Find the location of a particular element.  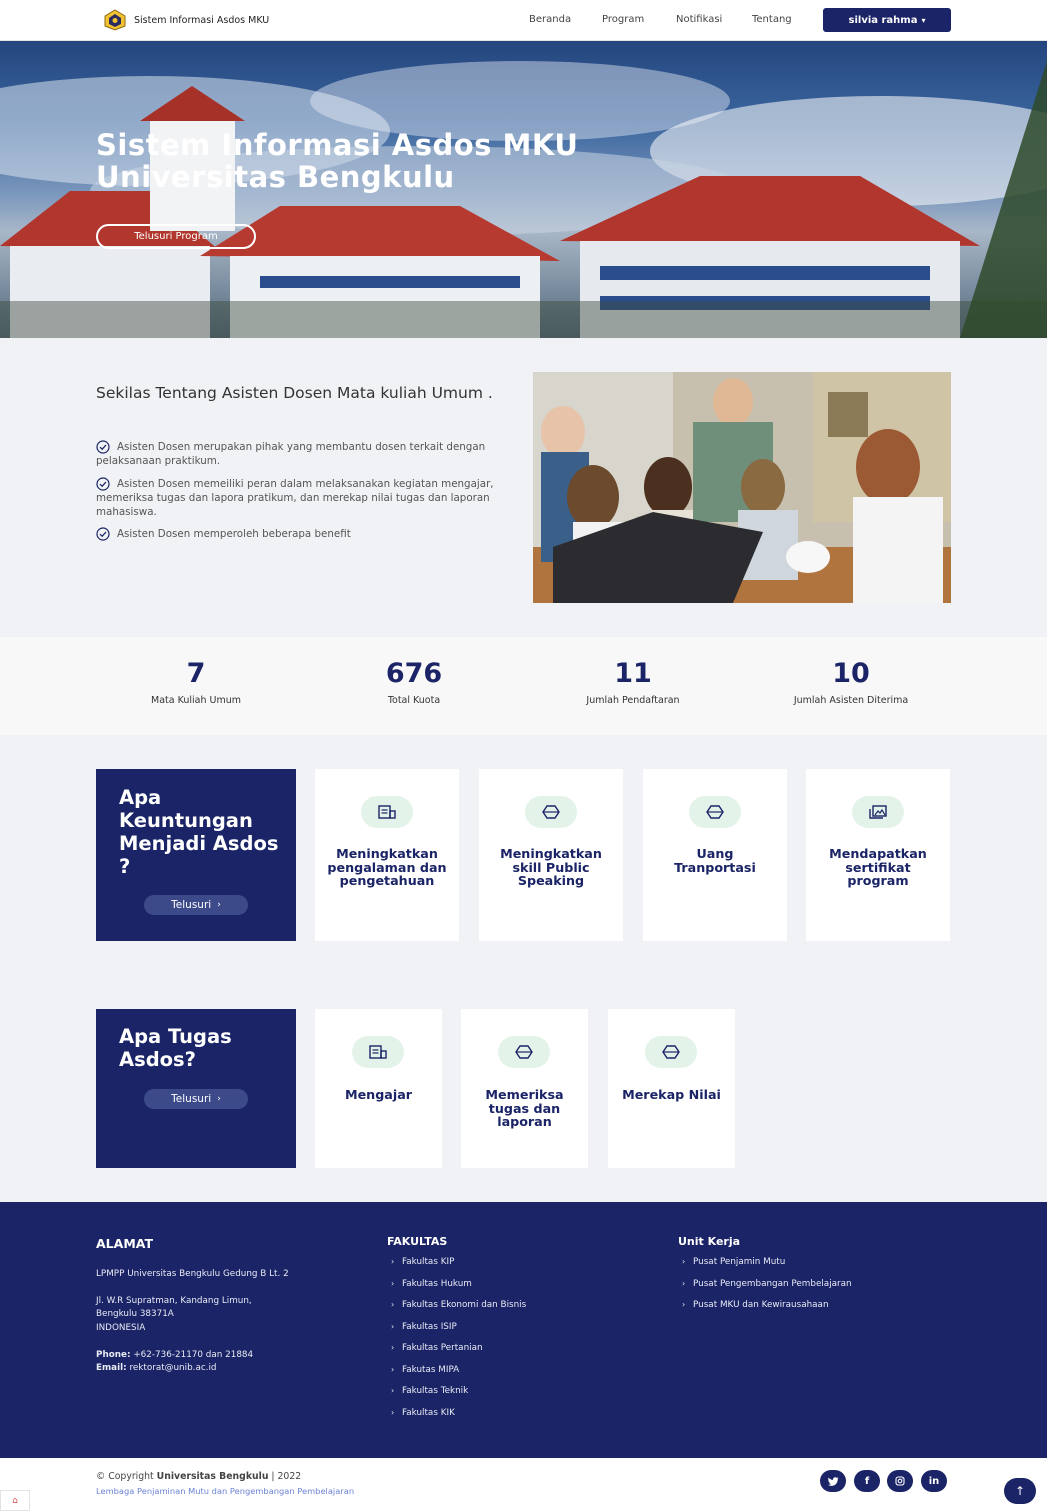

benefit-card: Meningkatkan skill Public Speaking is located at coordinates (551, 855).